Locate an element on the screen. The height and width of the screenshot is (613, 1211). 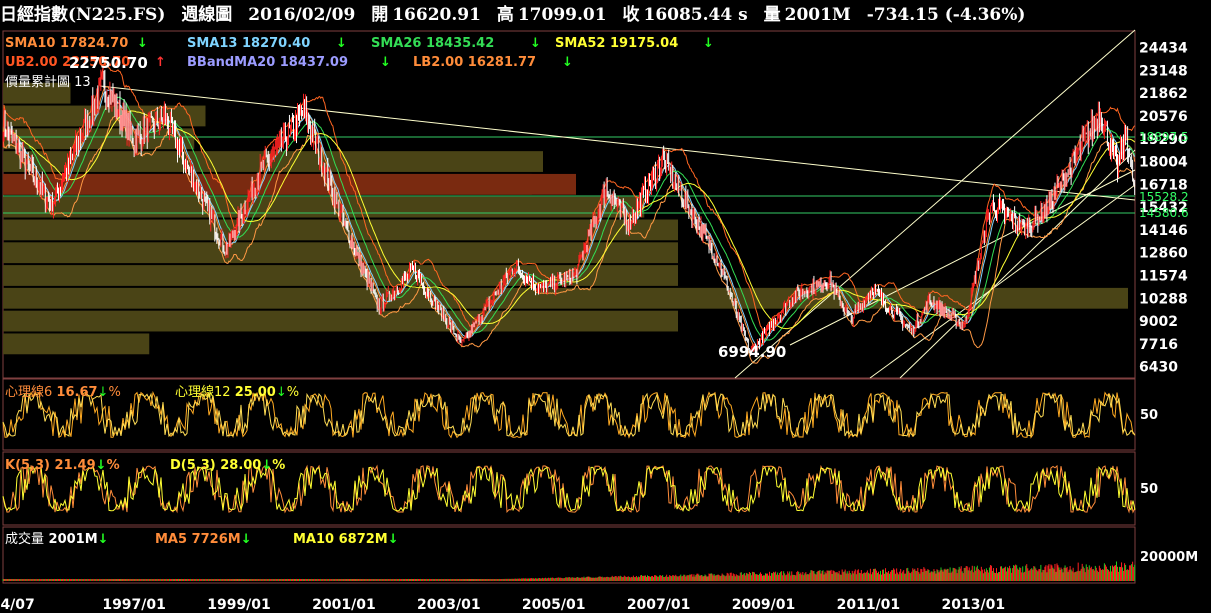
y-tick-label: 14146 is located at coordinates (1163, 231).